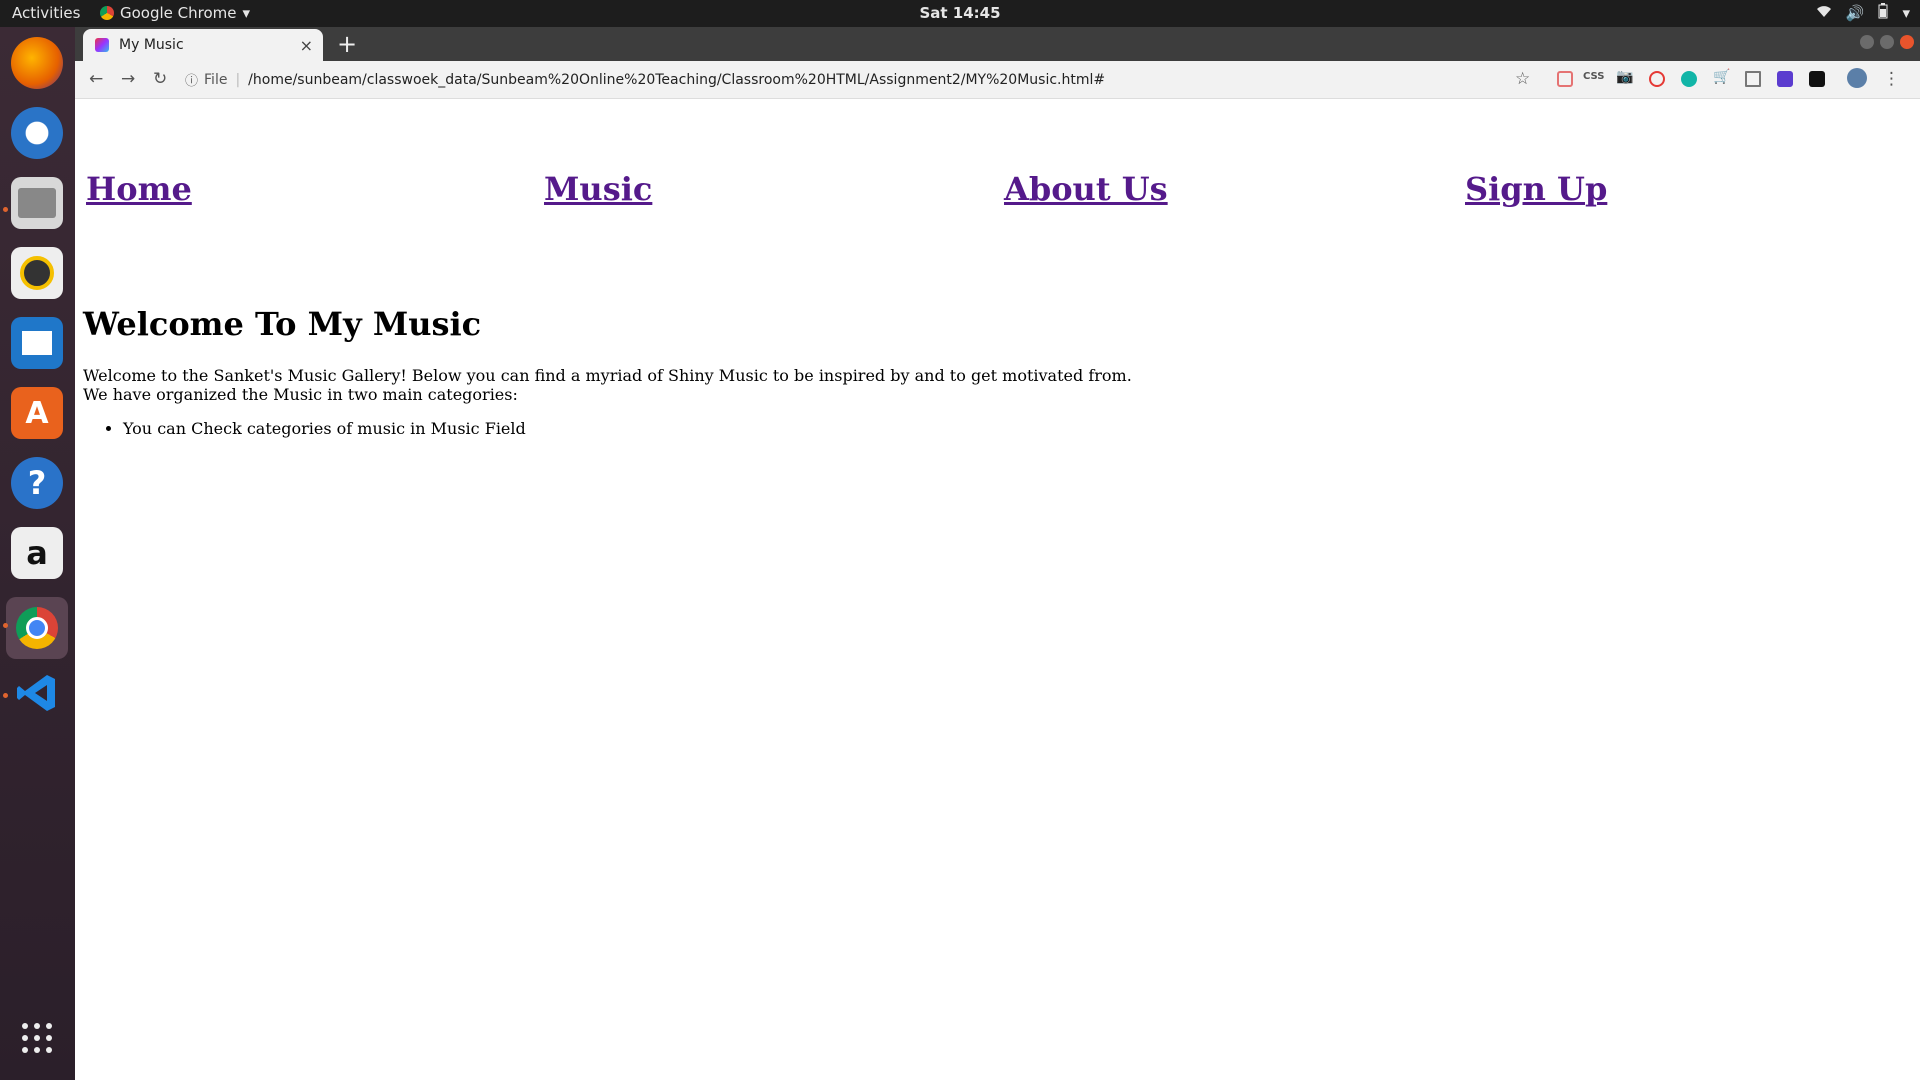 This screenshot has width=1920, height=1080. What do you see at coordinates (191, 79) in the screenshot?
I see `info-icon: ⓘ` at bounding box center [191, 79].